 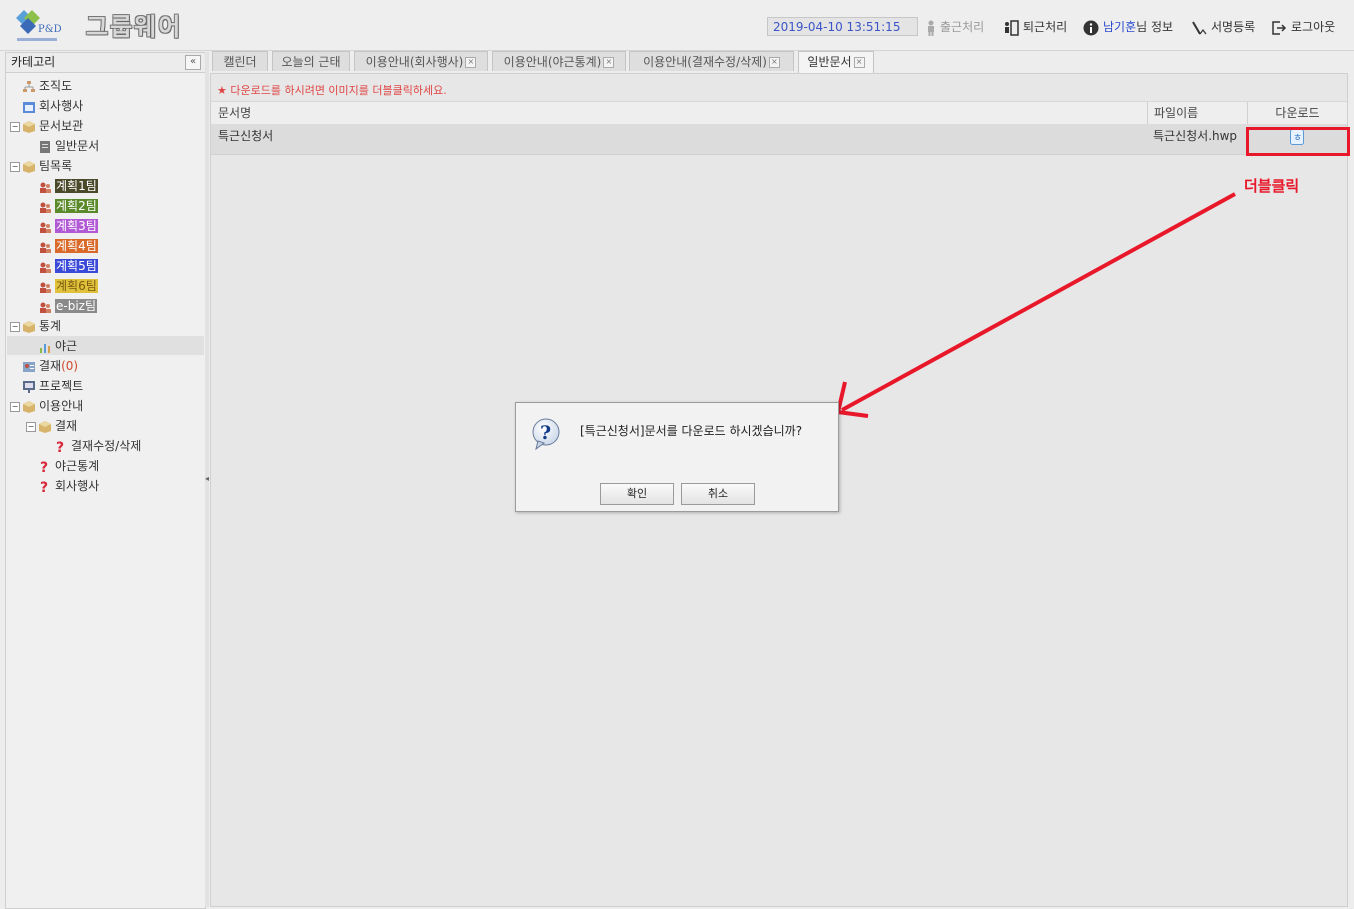 I want to click on tab-guide-company-events: 이용안내(회사행사) ×, so click(x=421, y=61).